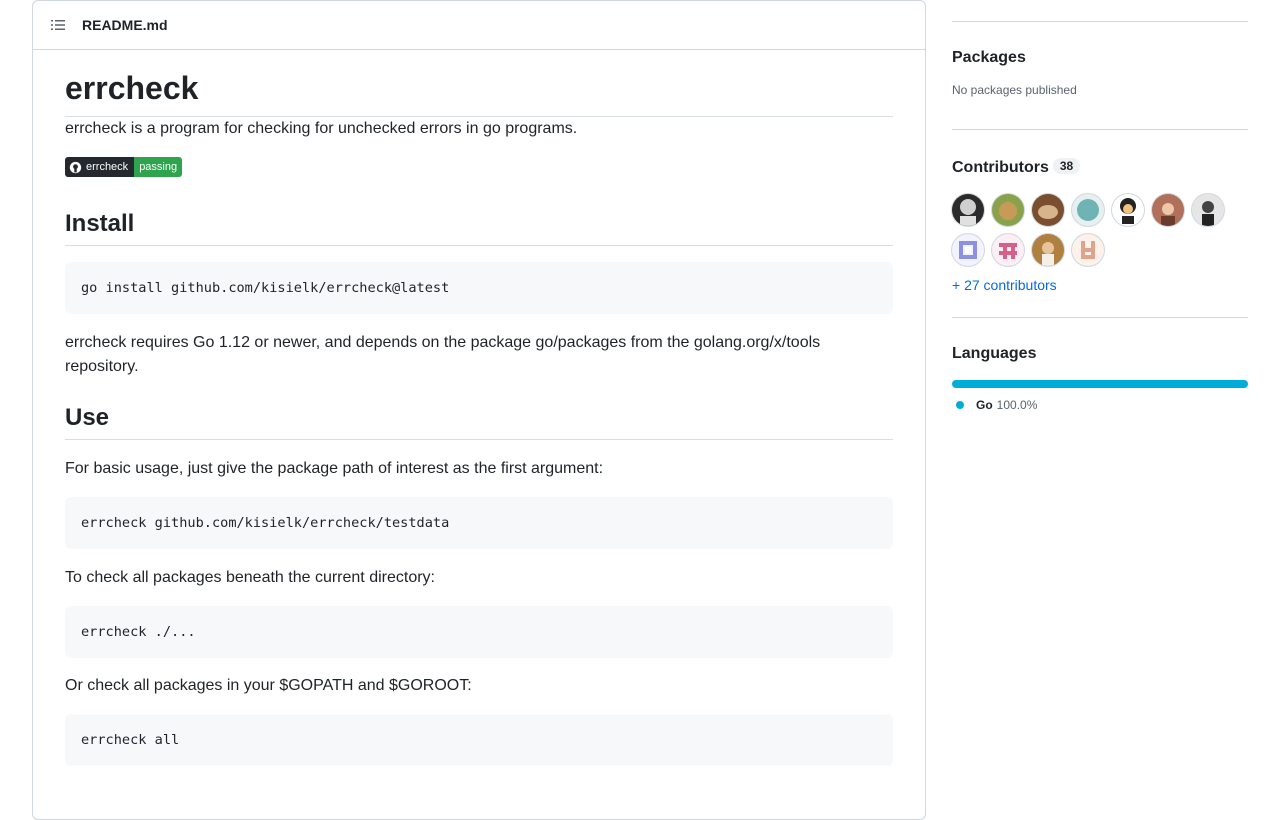 The image size is (1280, 820). What do you see at coordinates (1100, 405) in the screenshot?
I see `language-item-go: Go 100.0%` at bounding box center [1100, 405].